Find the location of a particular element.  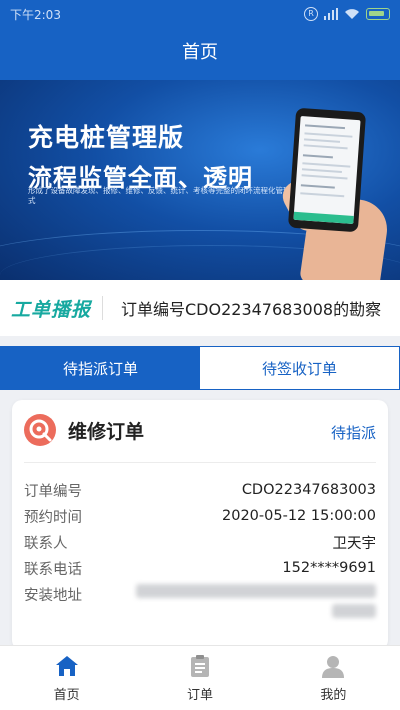

app-header: 下午2:03 R 首页 is located at coordinates (200, 40).